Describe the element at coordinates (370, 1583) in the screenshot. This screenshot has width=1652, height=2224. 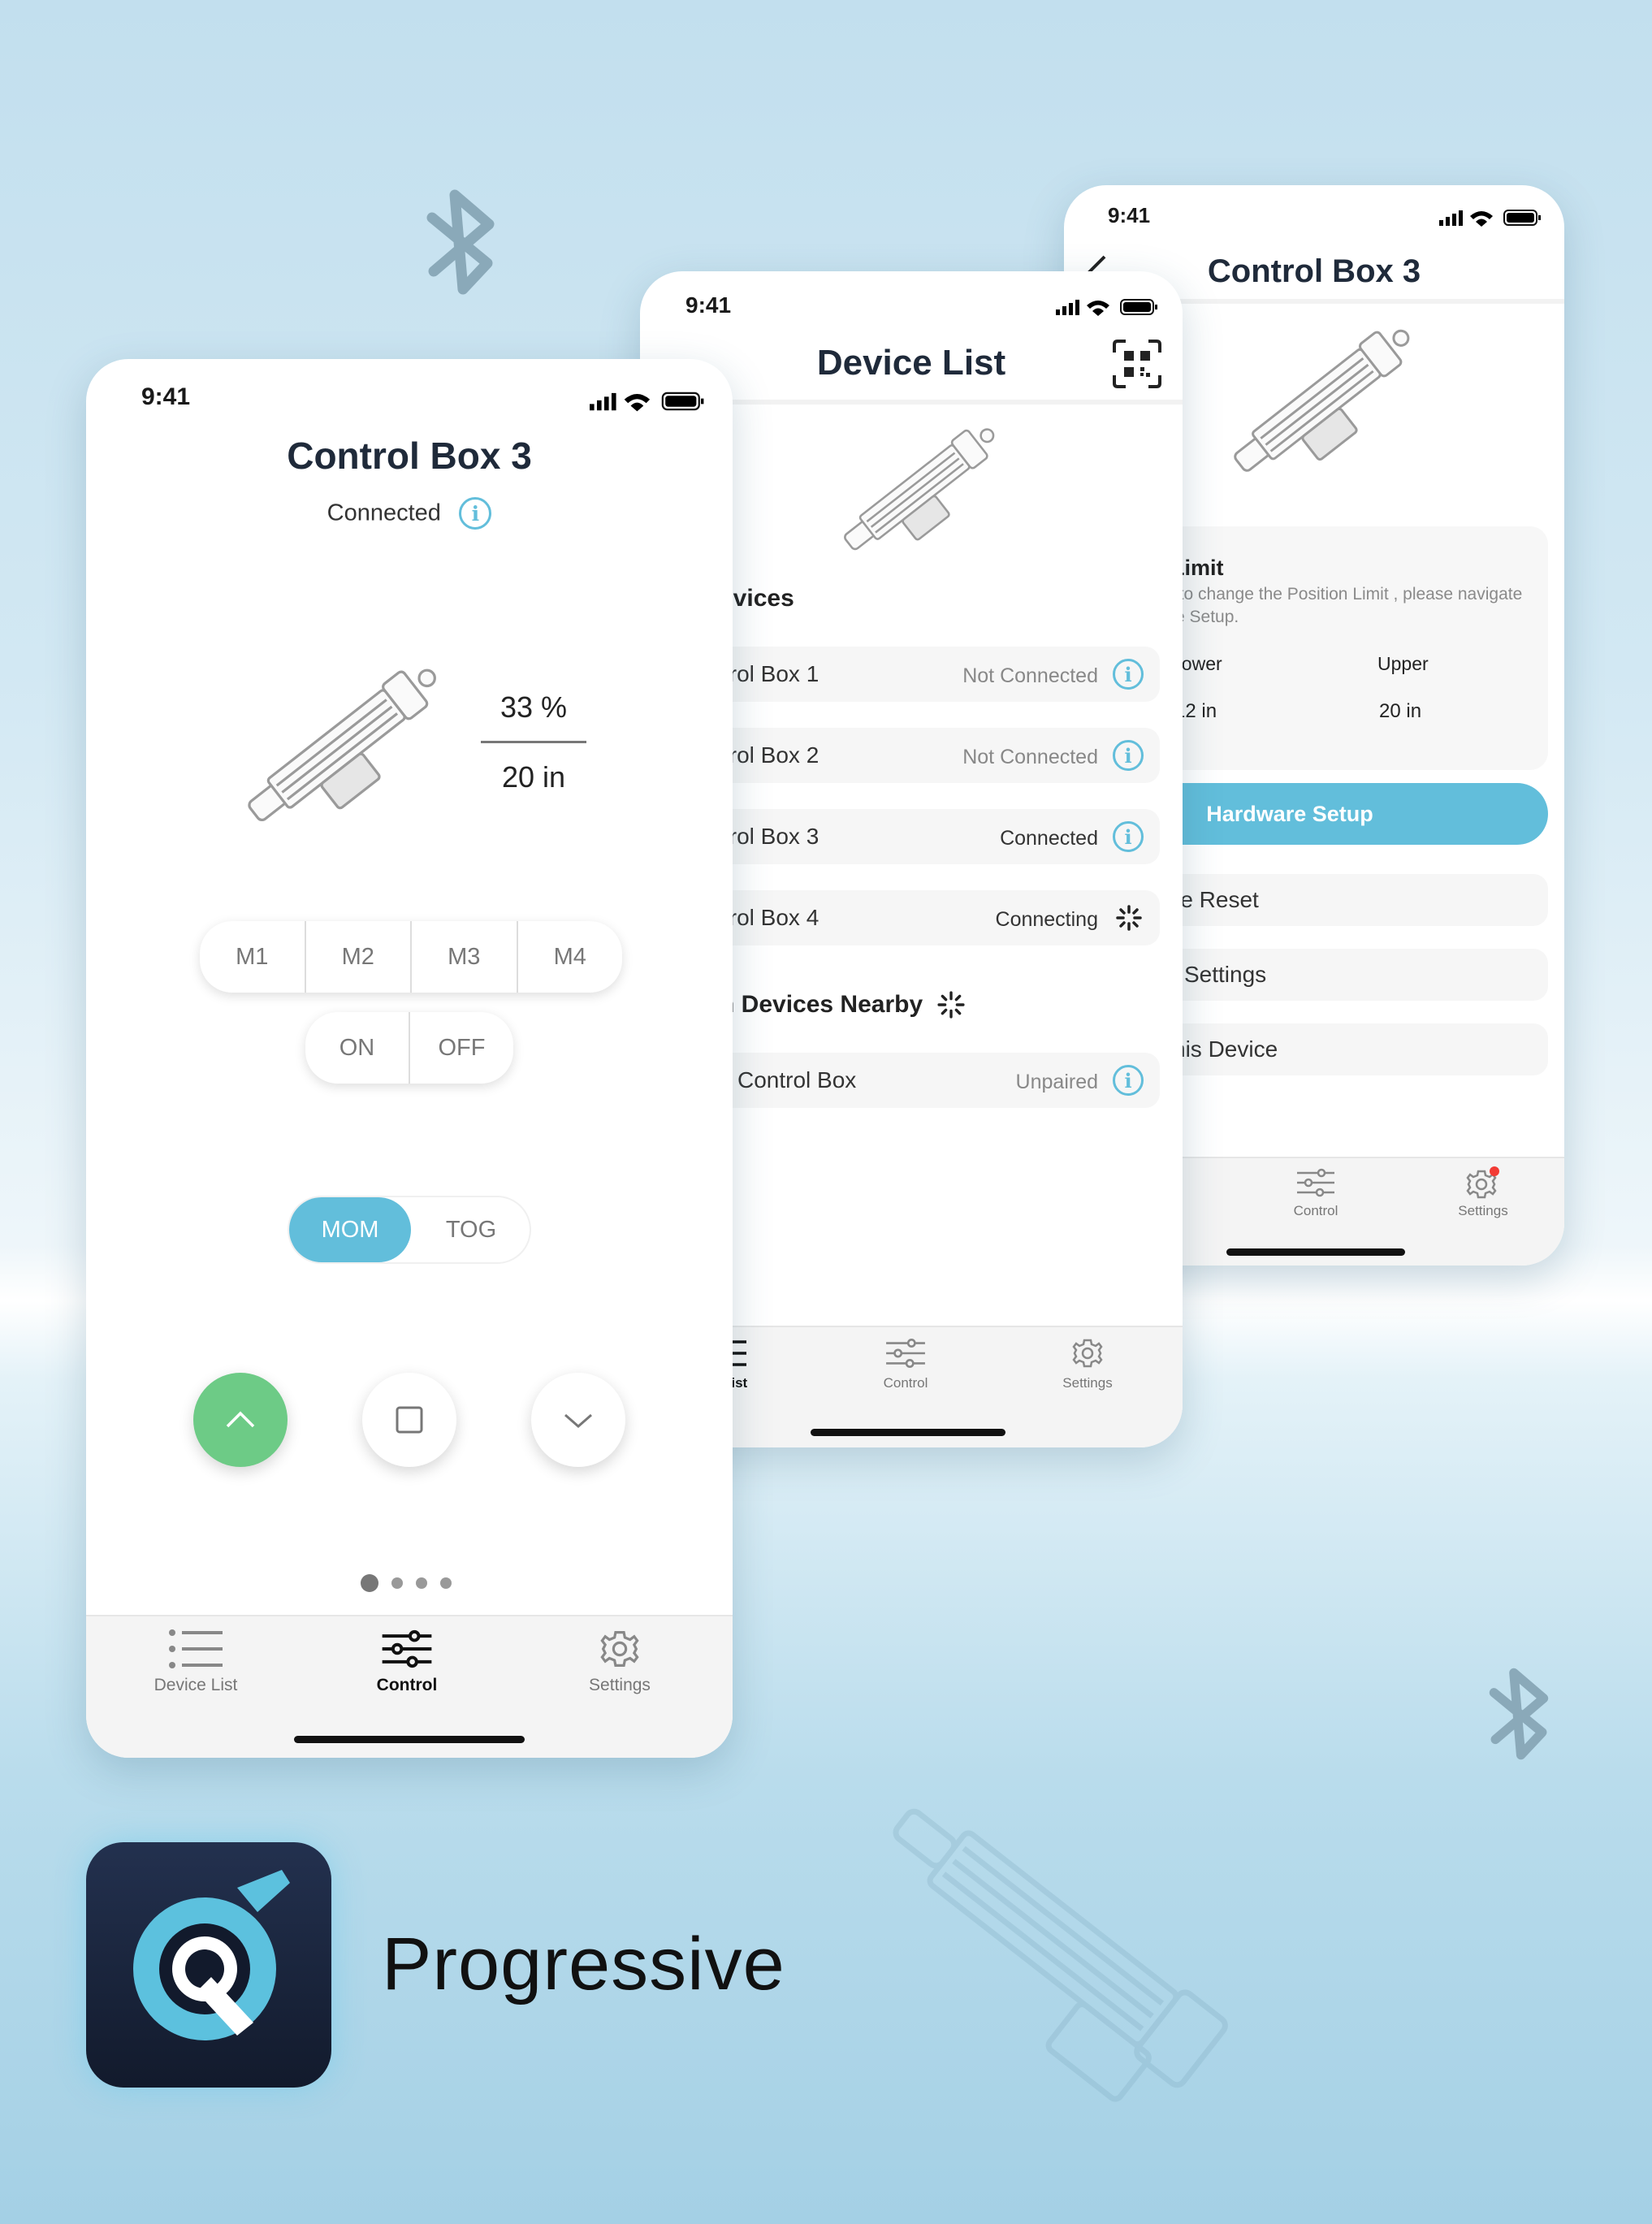
I see `page-dot-active` at that location.